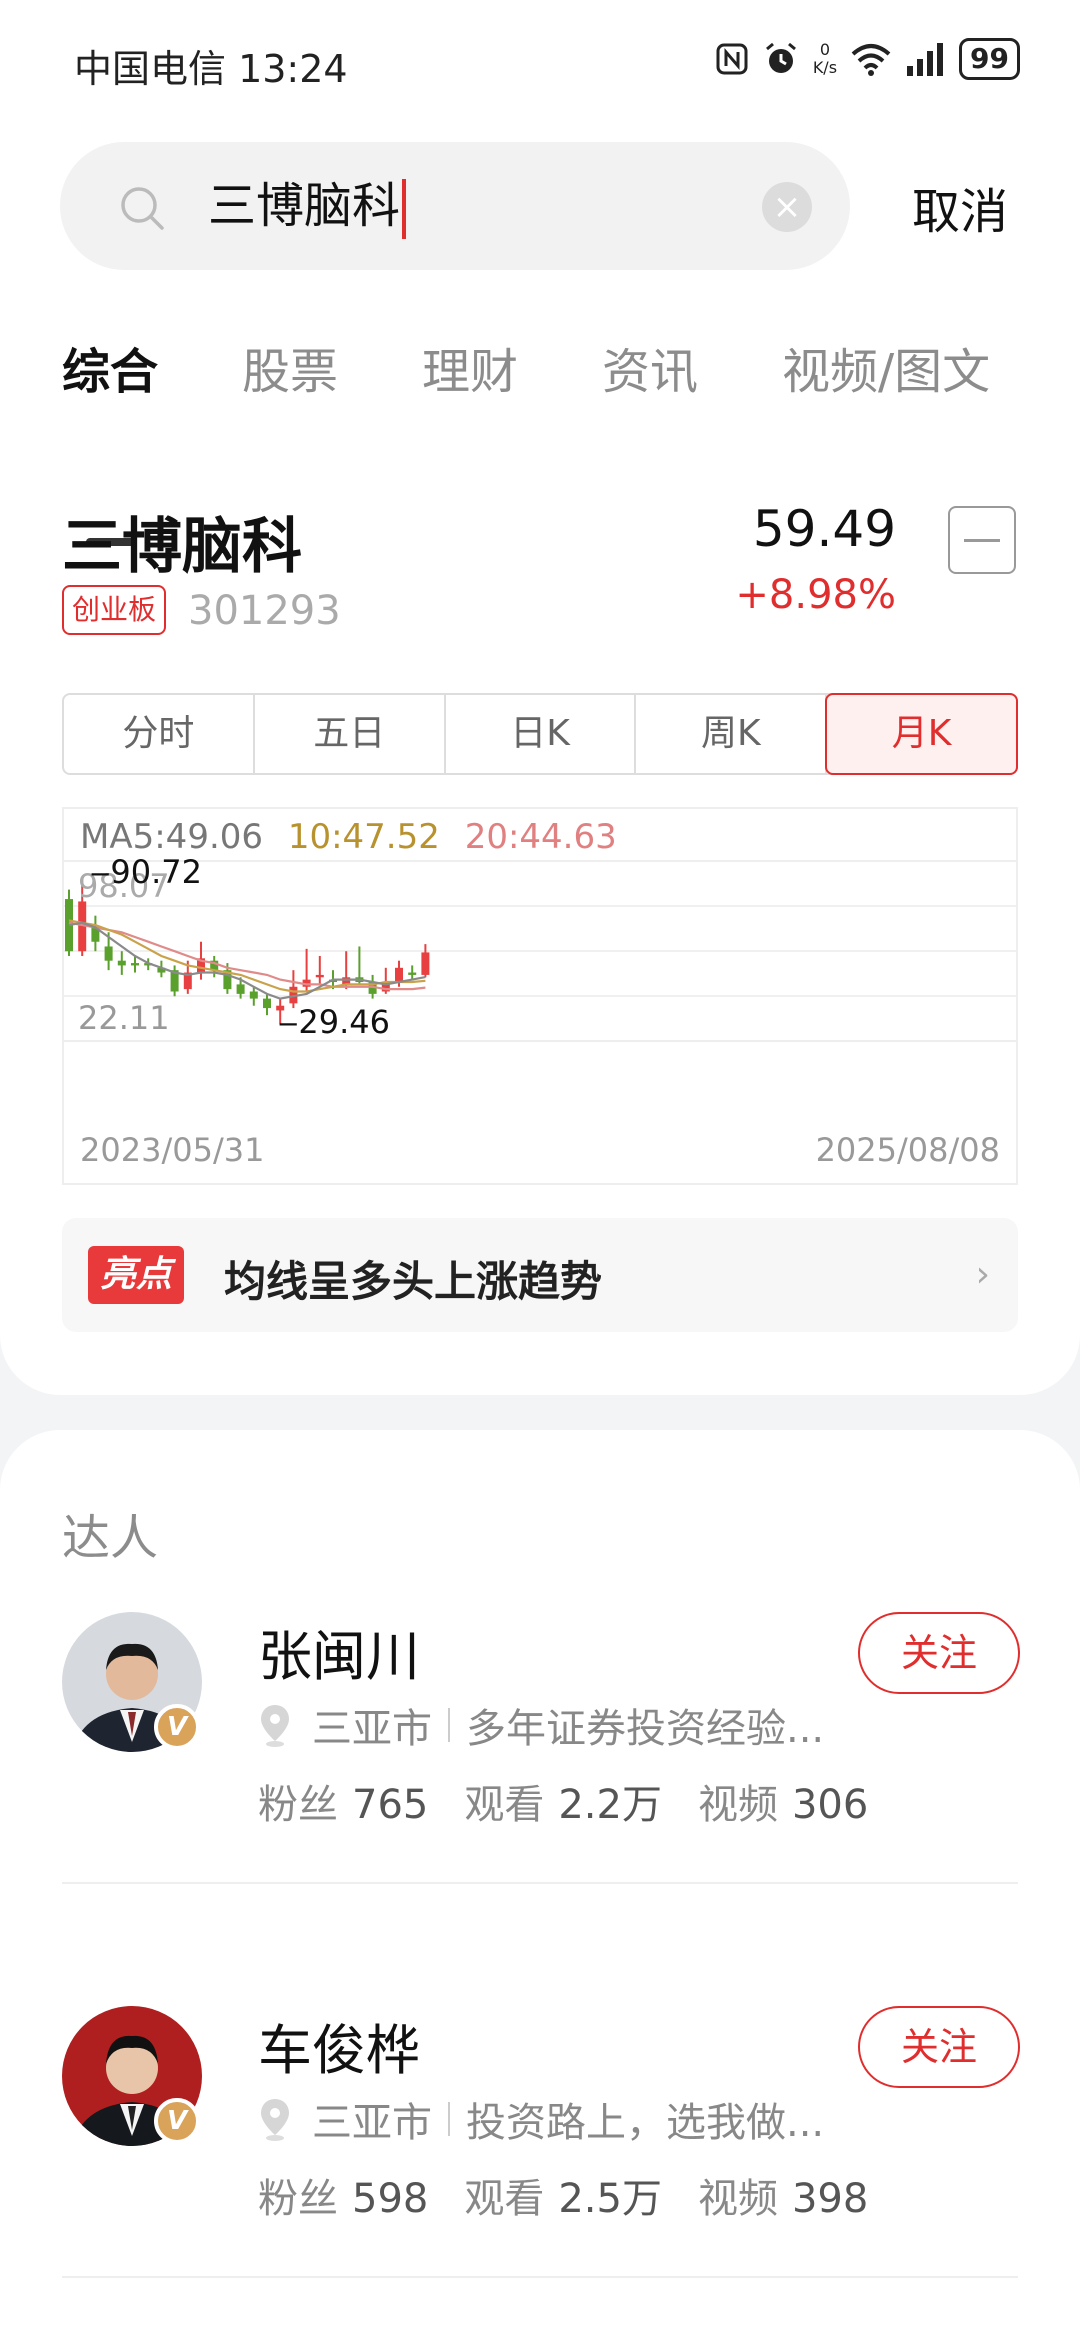 The width and height of the screenshot is (1080, 2340). Describe the element at coordinates (542, 377) in the screenshot. I see `search-category-tabs: 综合 股票 理财 资讯 视频/图文` at that location.